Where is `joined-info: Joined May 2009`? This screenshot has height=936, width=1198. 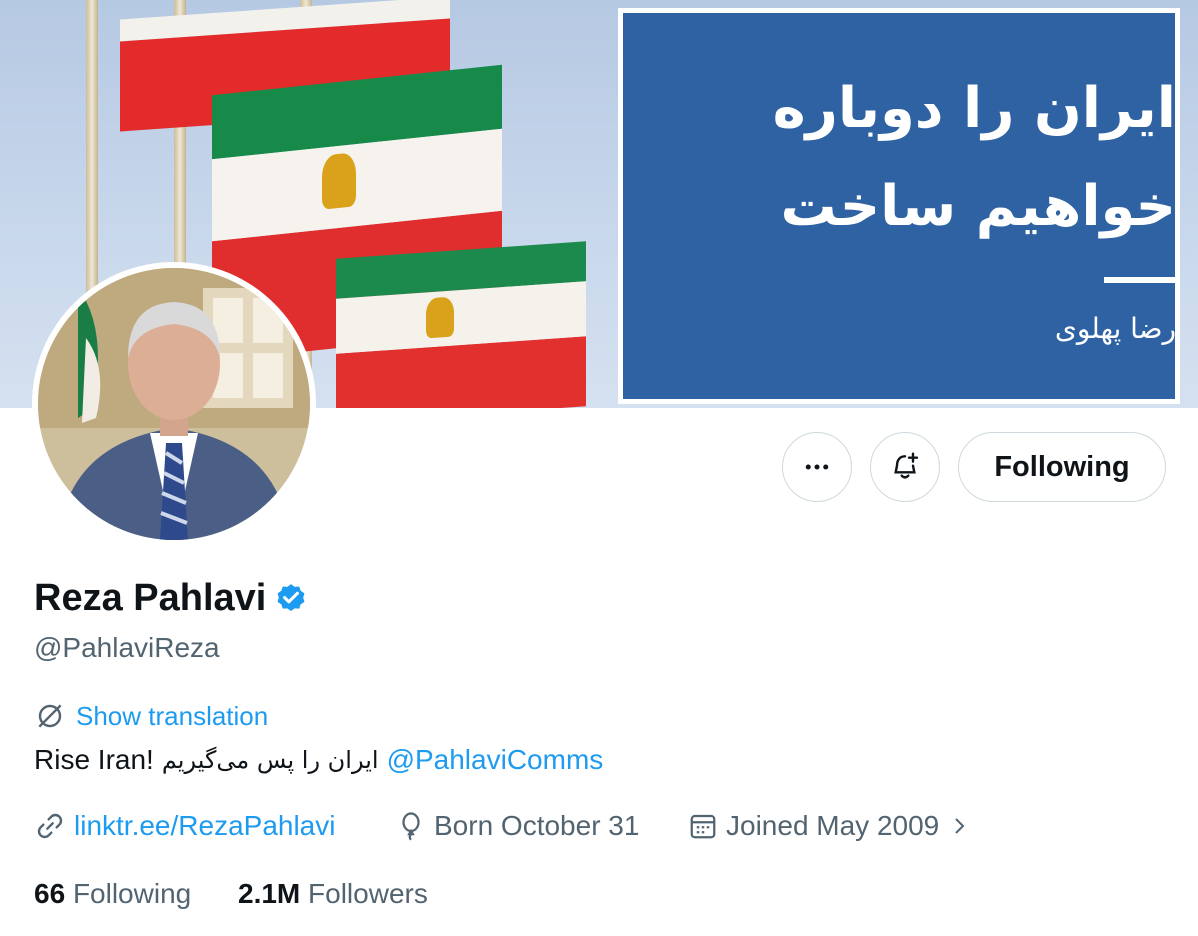 joined-info: Joined May 2009 is located at coordinates (829, 826).